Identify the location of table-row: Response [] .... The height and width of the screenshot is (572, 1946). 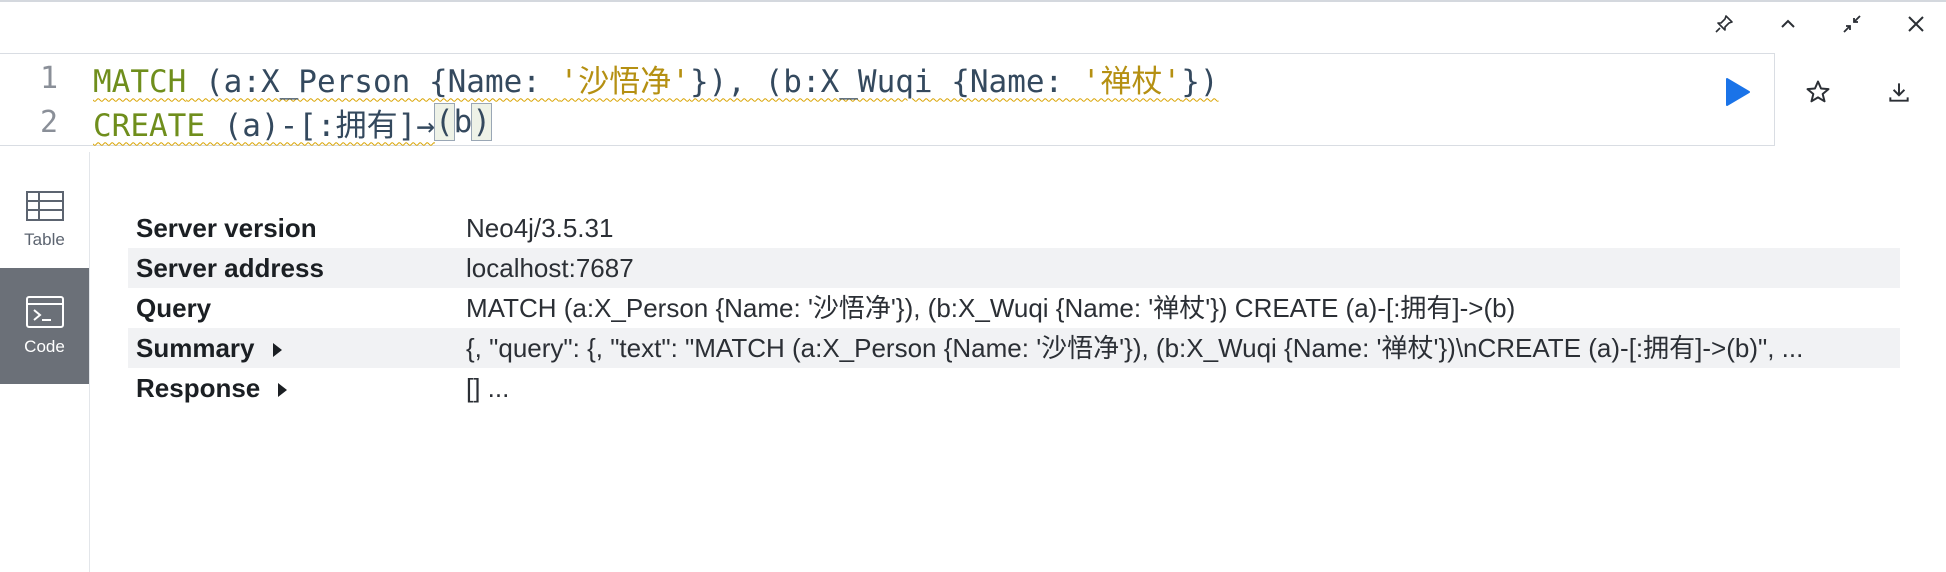
(1014, 388).